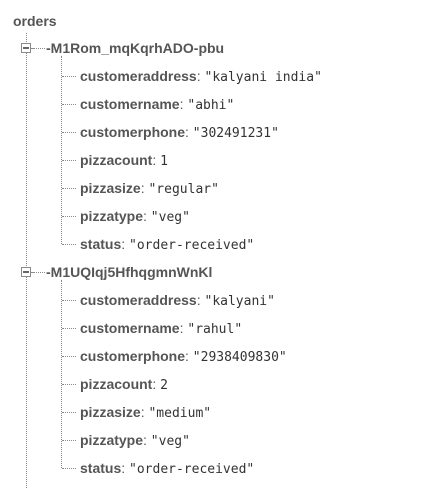  What do you see at coordinates (263, 77) in the screenshot?
I see `field-value: "kalyani india"` at bounding box center [263, 77].